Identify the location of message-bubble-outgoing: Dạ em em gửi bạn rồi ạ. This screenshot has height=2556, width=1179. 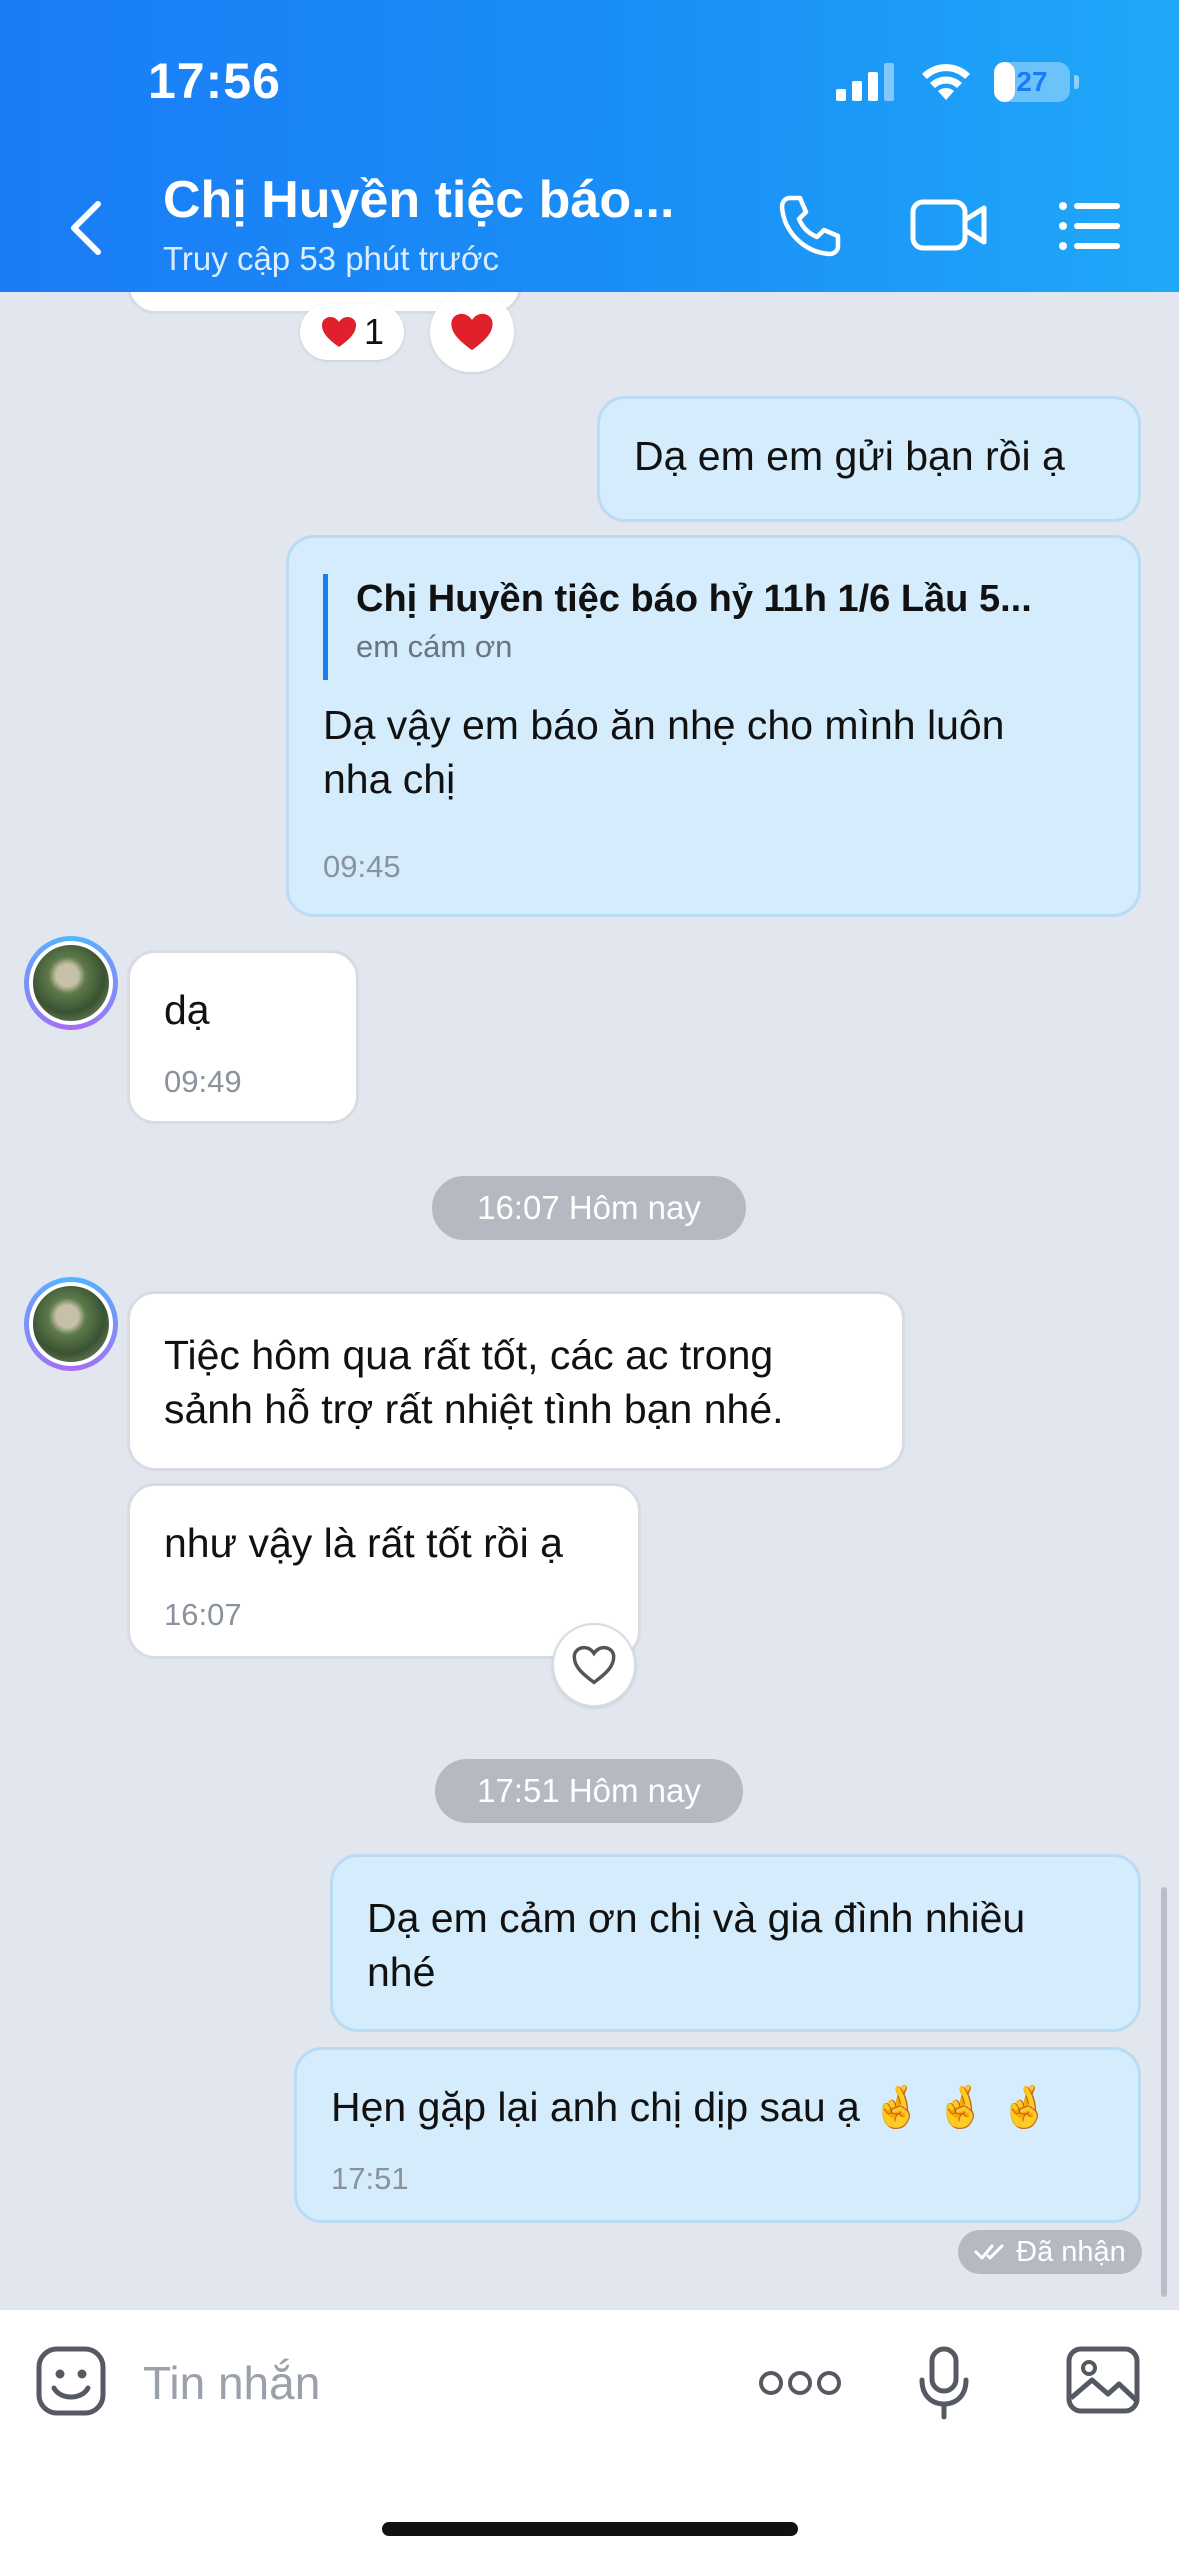
(869, 459).